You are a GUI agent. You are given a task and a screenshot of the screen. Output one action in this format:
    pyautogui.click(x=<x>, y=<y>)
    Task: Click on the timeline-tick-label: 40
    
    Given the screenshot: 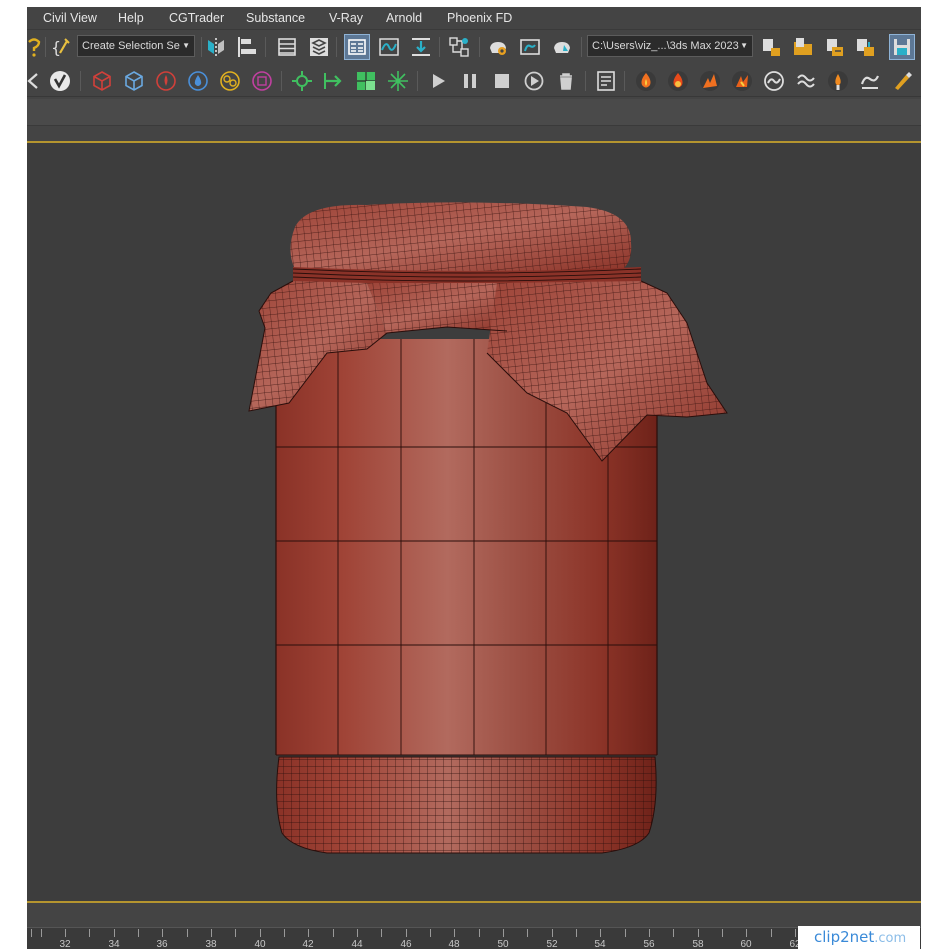 What is the action you would take?
    pyautogui.click(x=260, y=944)
    